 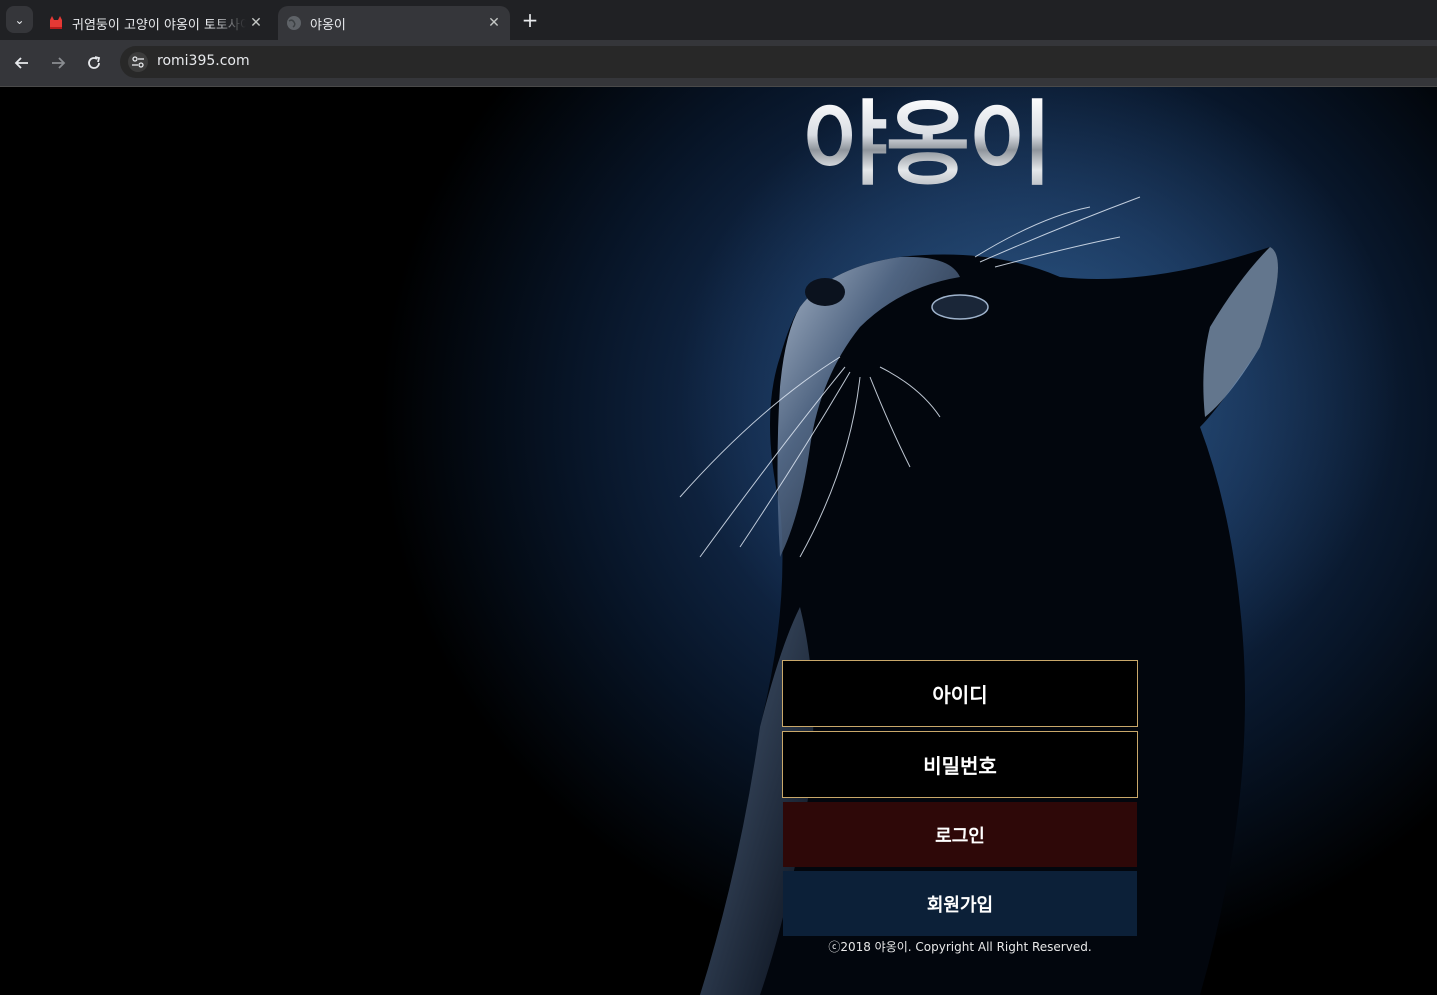 I want to click on url-text: romi395.com, so click(x=203, y=61).